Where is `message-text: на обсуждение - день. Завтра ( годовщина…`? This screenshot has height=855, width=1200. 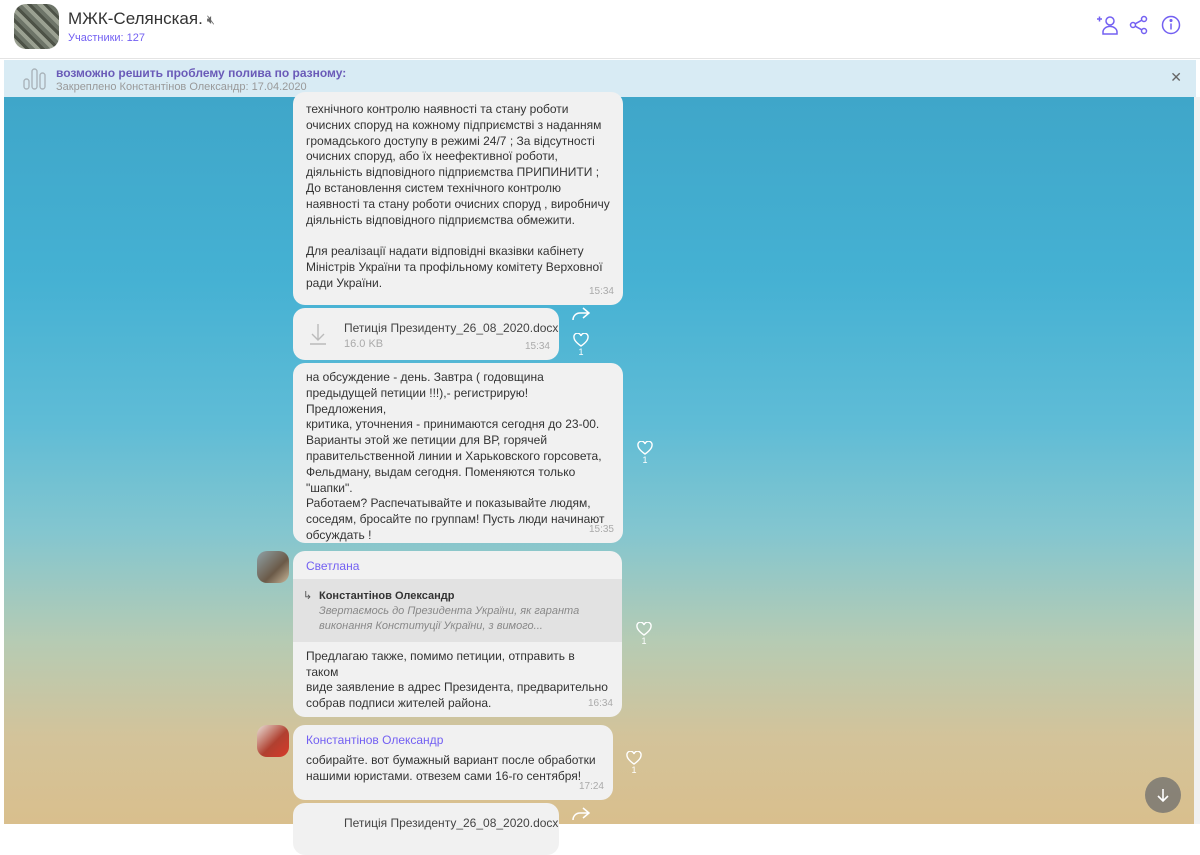 message-text: на обсуждение - день. Завтра ( годовщина… is located at coordinates (455, 456).